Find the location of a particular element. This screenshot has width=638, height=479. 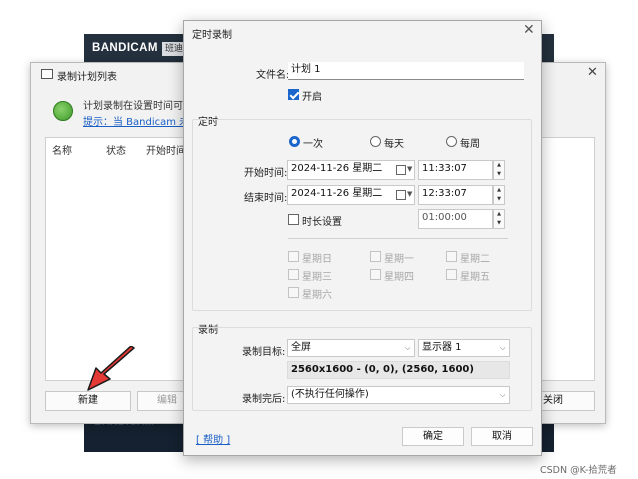

weekday-label-wed: 星期三 is located at coordinates (317, 277).